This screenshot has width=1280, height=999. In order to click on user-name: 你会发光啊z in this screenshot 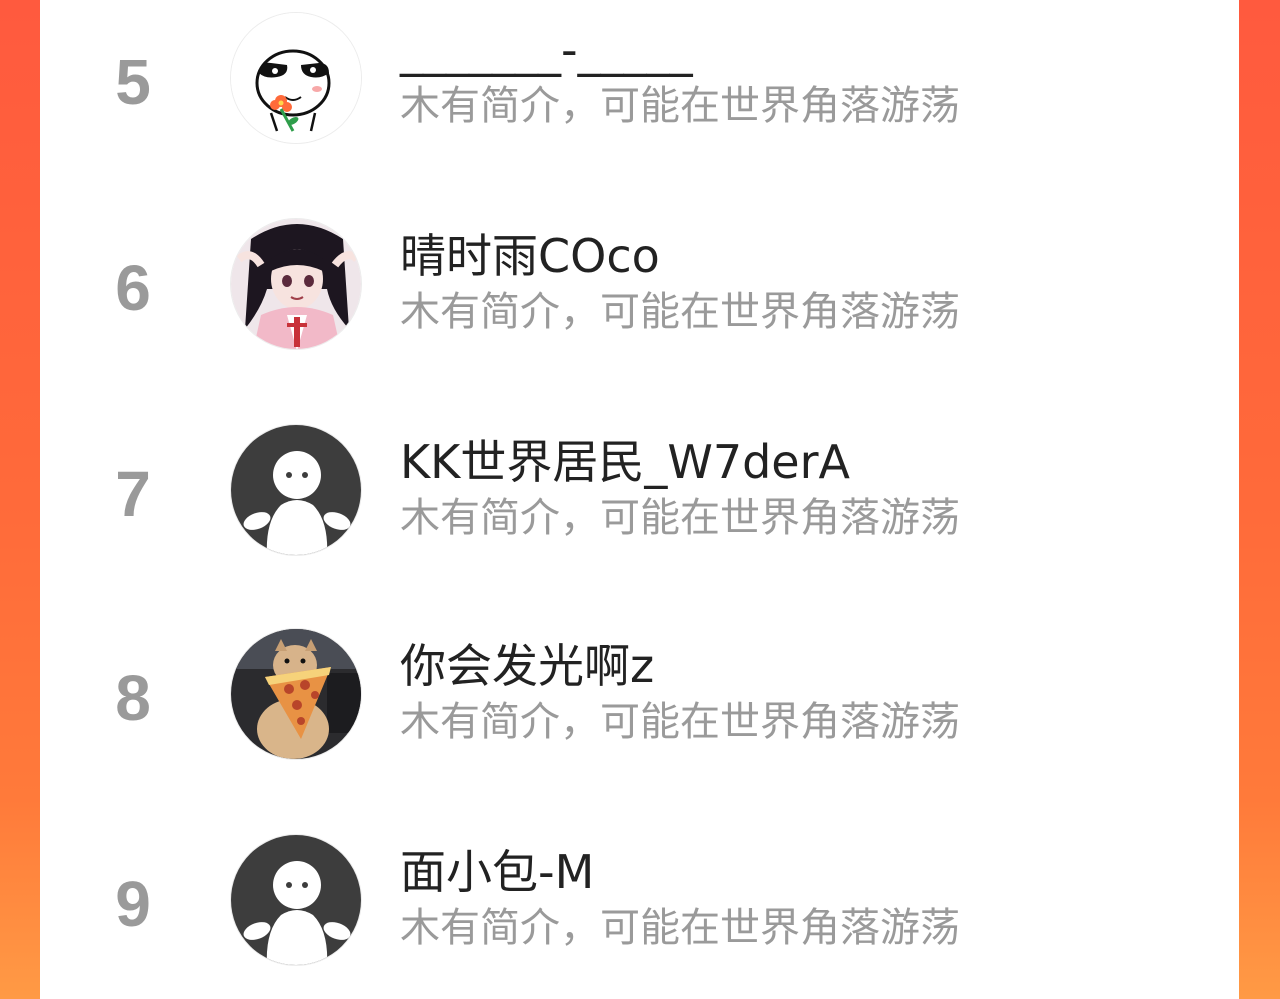, I will do `click(527, 666)`.